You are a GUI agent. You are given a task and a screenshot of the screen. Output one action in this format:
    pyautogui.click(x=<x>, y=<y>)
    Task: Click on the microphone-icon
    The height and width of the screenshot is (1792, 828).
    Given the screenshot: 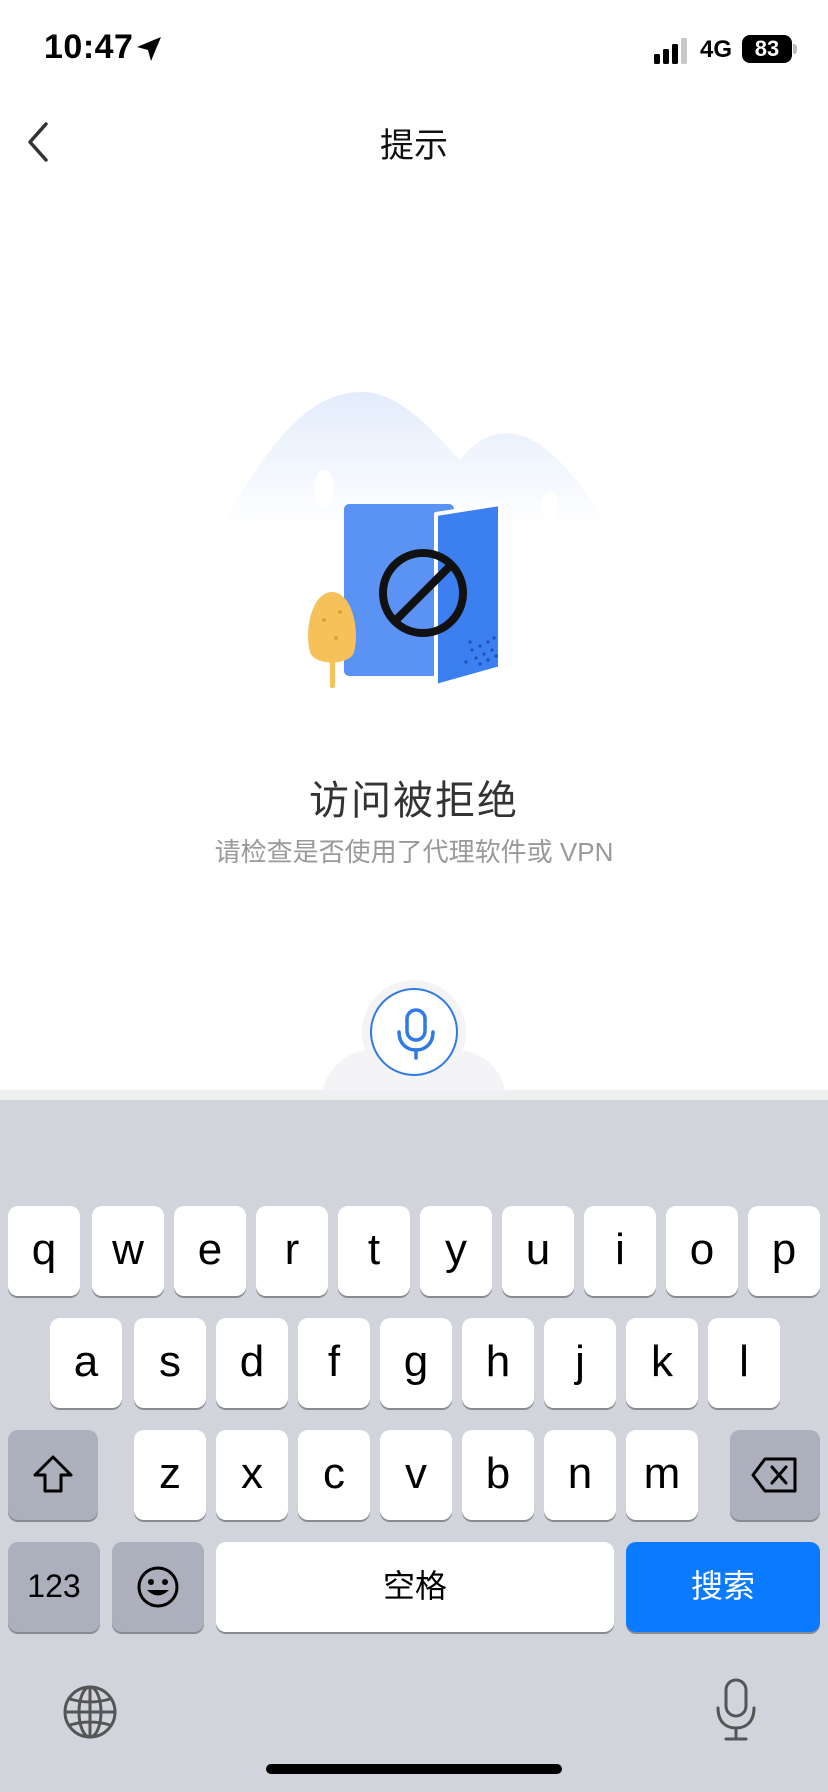 What is the action you would take?
    pyautogui.click(x=416, y=1034)
    